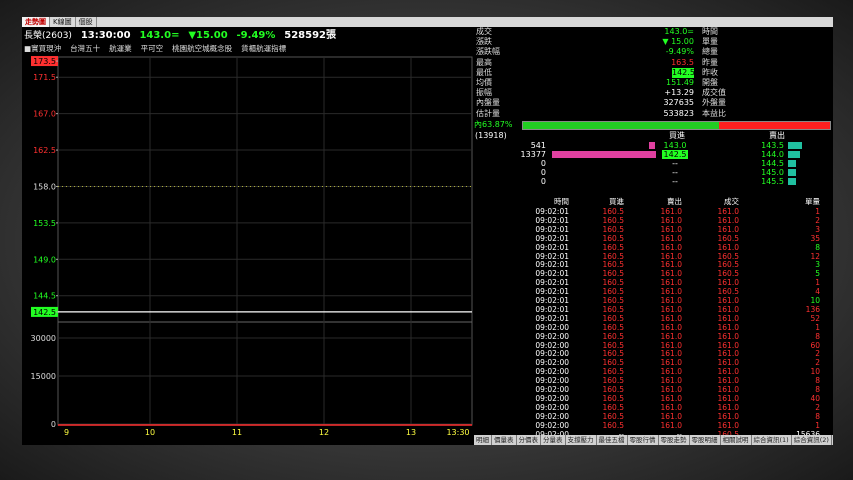 The width and height of the screenshot is (853, 480). What do you see at coordinates (493, 124) in the screenshot?
I see `inner-pct-label: 內63.87%` at bounding box center [493, 124].